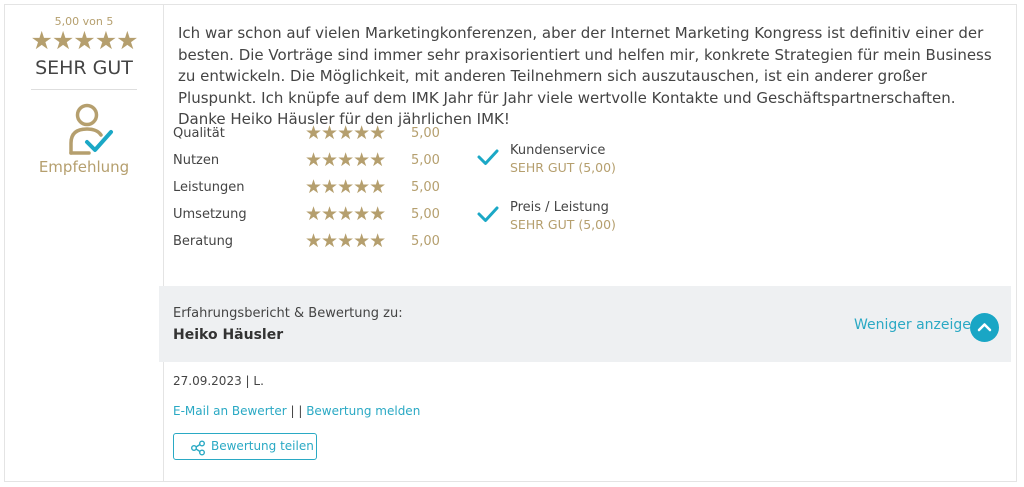 This screenshot has height=487, width=1024. Describe the element at coordinates (210, 214) in the screenshot. I see `criteria-name: Umsetzung` at that location.